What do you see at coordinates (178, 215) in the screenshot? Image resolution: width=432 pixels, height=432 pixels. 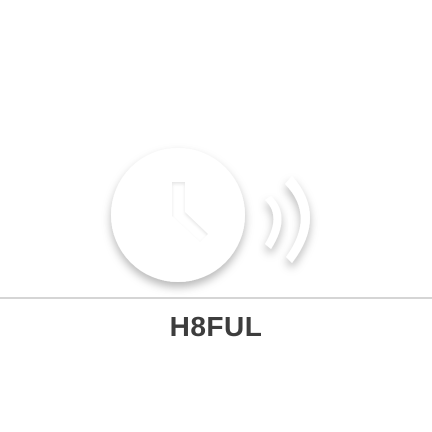 I see `clock-icon` at bounding box center [178, 215].